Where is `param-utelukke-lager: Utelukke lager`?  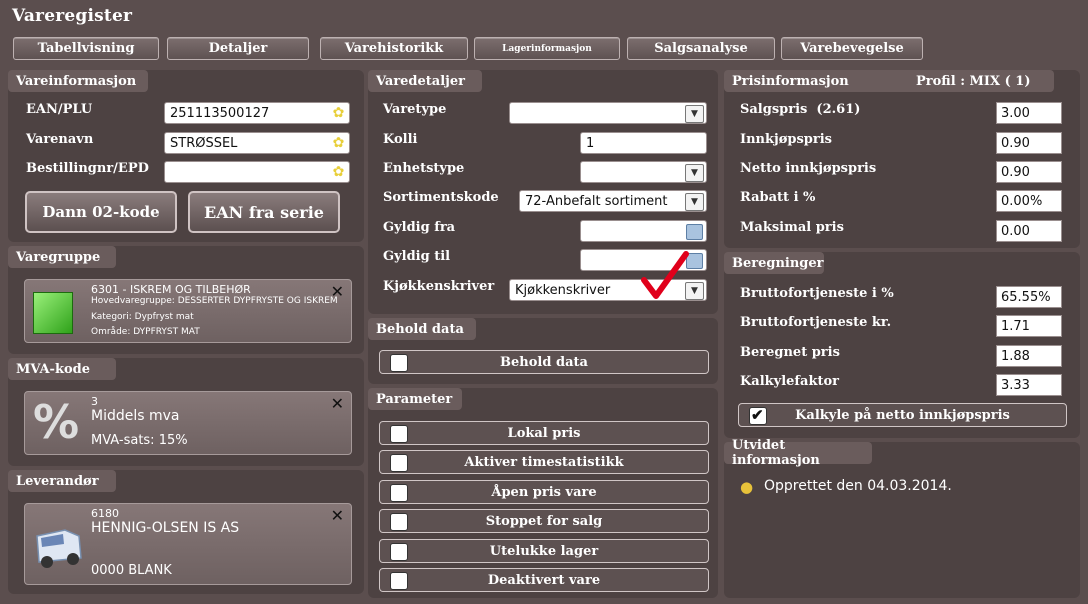 param-utelukke-lager: Utelukke lager is located at coordinates (544, 551).